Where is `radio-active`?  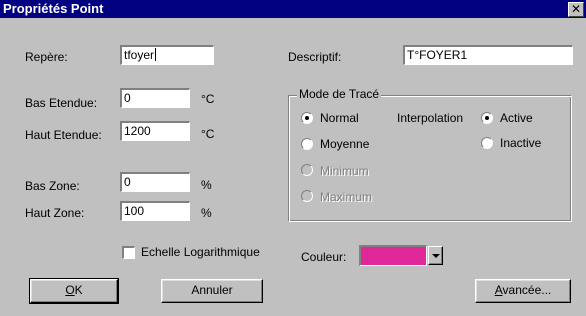 radio-active is located at coordinates (487, 118).